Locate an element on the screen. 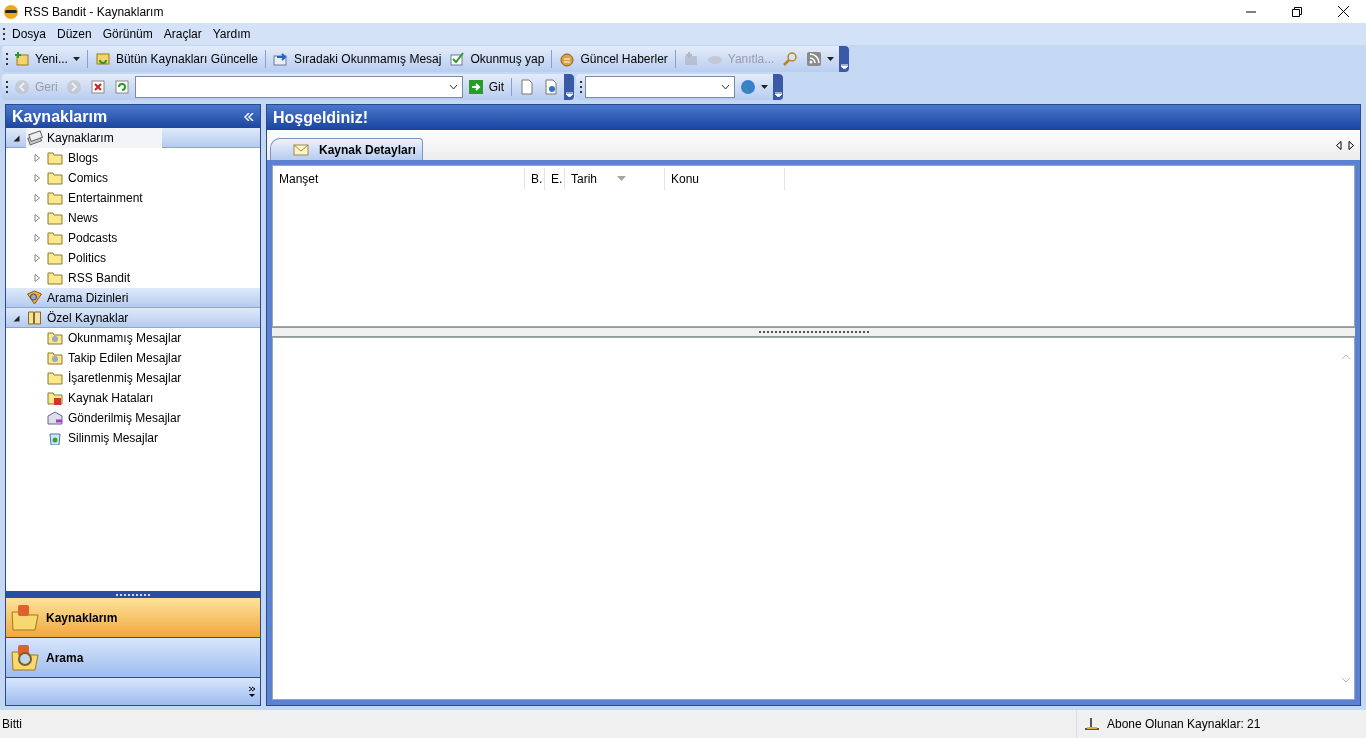 The image size is (1366, 738). next-arrow-icon is located at coordinates (281, 59).